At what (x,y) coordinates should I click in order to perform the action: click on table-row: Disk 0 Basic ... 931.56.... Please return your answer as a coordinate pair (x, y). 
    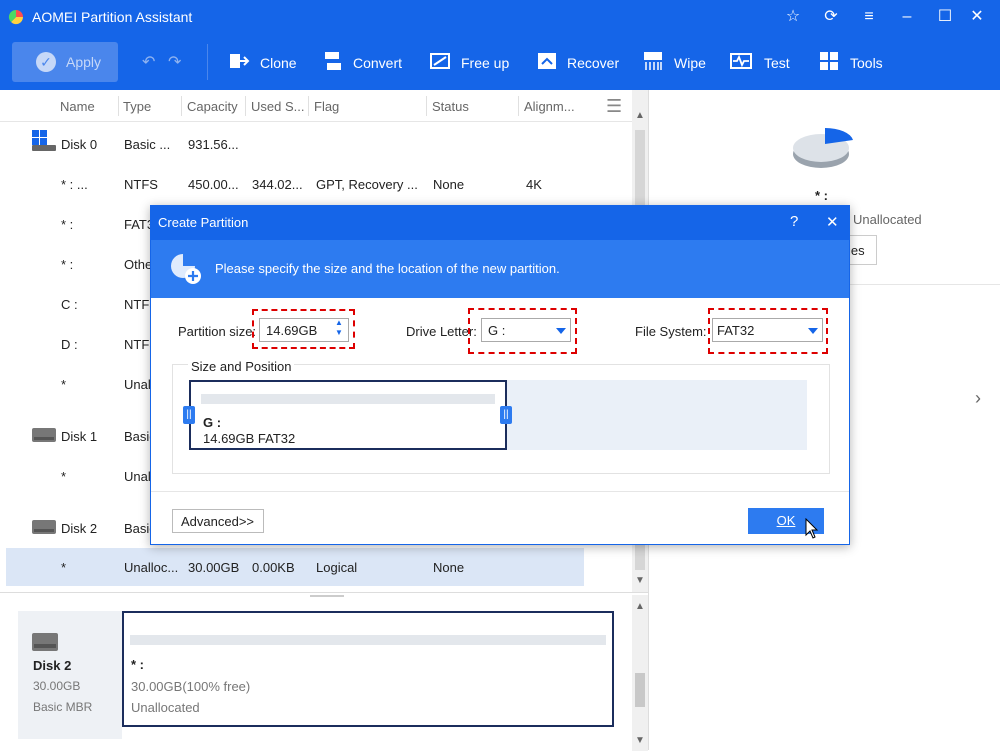
    Looking at the image, I should click on (316, 144).